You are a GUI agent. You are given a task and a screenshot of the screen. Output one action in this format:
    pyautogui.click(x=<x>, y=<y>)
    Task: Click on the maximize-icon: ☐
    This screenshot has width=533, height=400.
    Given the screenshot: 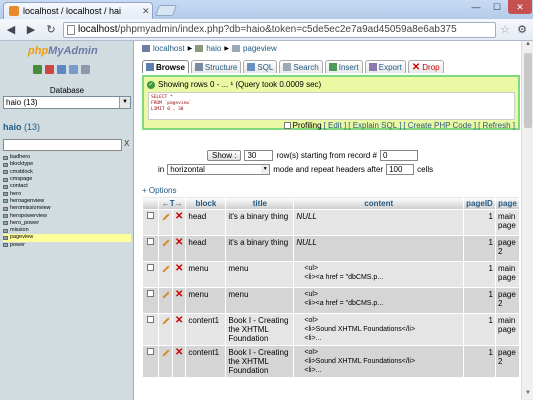 What is the action you would take?
    pyautogui.click(x=497, y=7)
    